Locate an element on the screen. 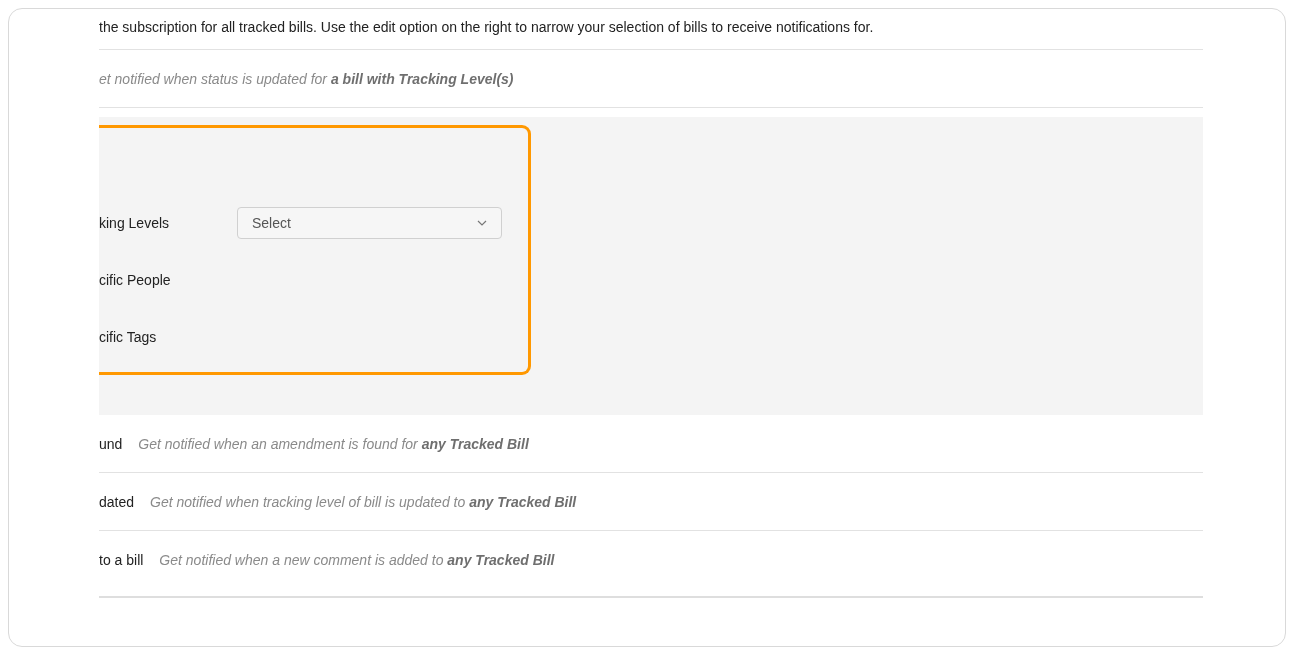  filter-label: king Levels is located at coordinates (135, 222).